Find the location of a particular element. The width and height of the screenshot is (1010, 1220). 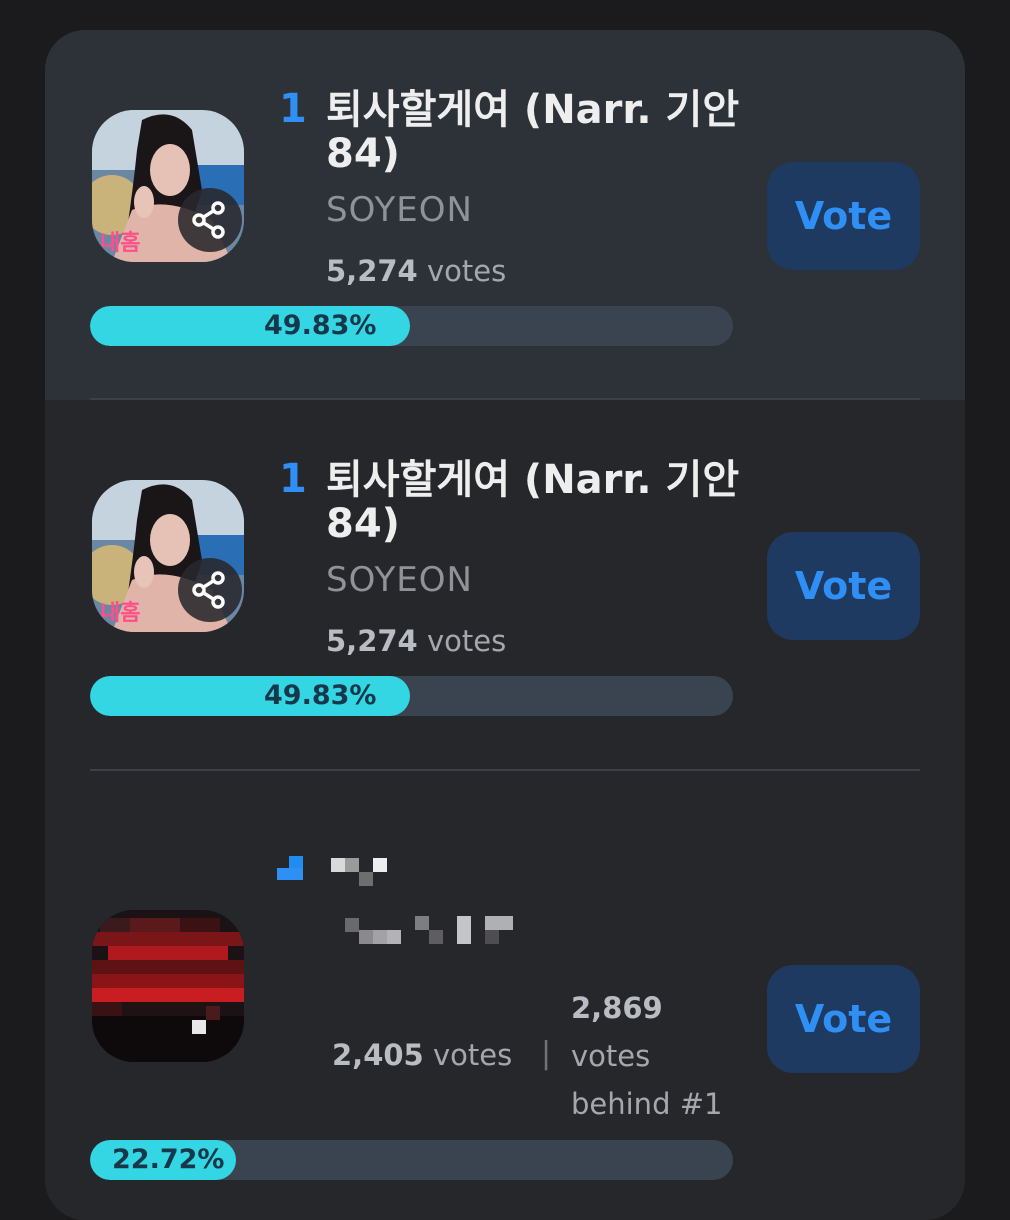

album-cover-pixelated is located at coordinates (168, 986).